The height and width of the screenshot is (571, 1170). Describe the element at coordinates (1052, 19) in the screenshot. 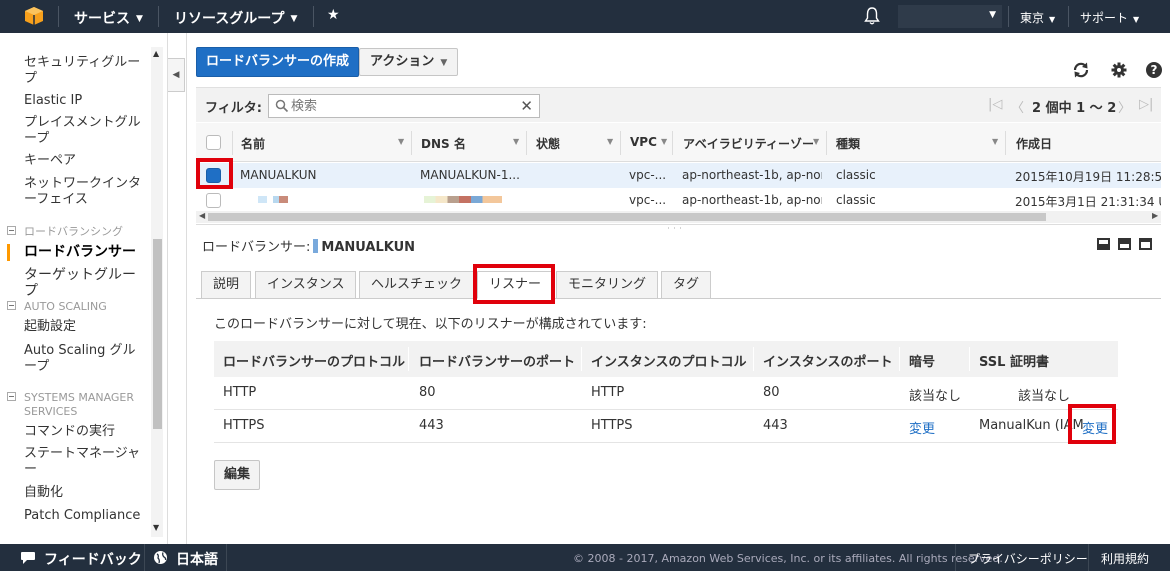

I see `chevron-down-icon: ▼` at that location.